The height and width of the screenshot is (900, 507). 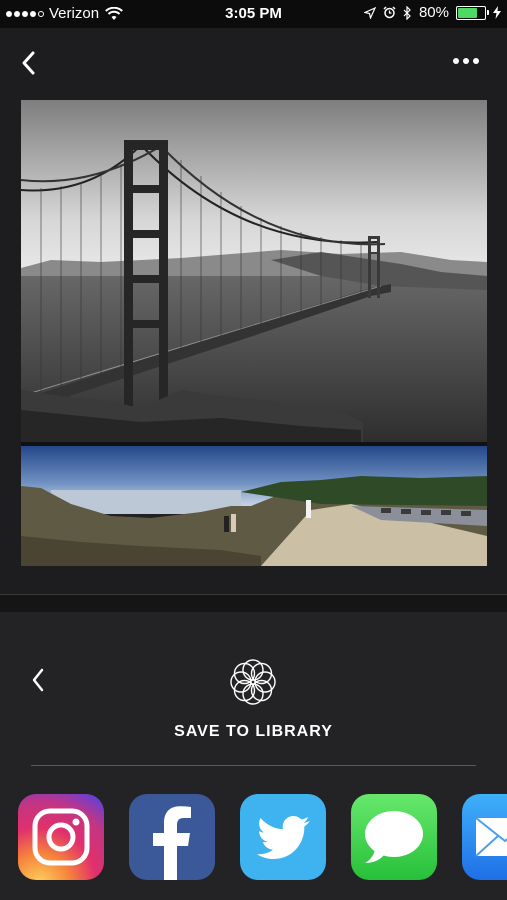 I want to click on charging-bolt-icon, so click(x=497, y=12).